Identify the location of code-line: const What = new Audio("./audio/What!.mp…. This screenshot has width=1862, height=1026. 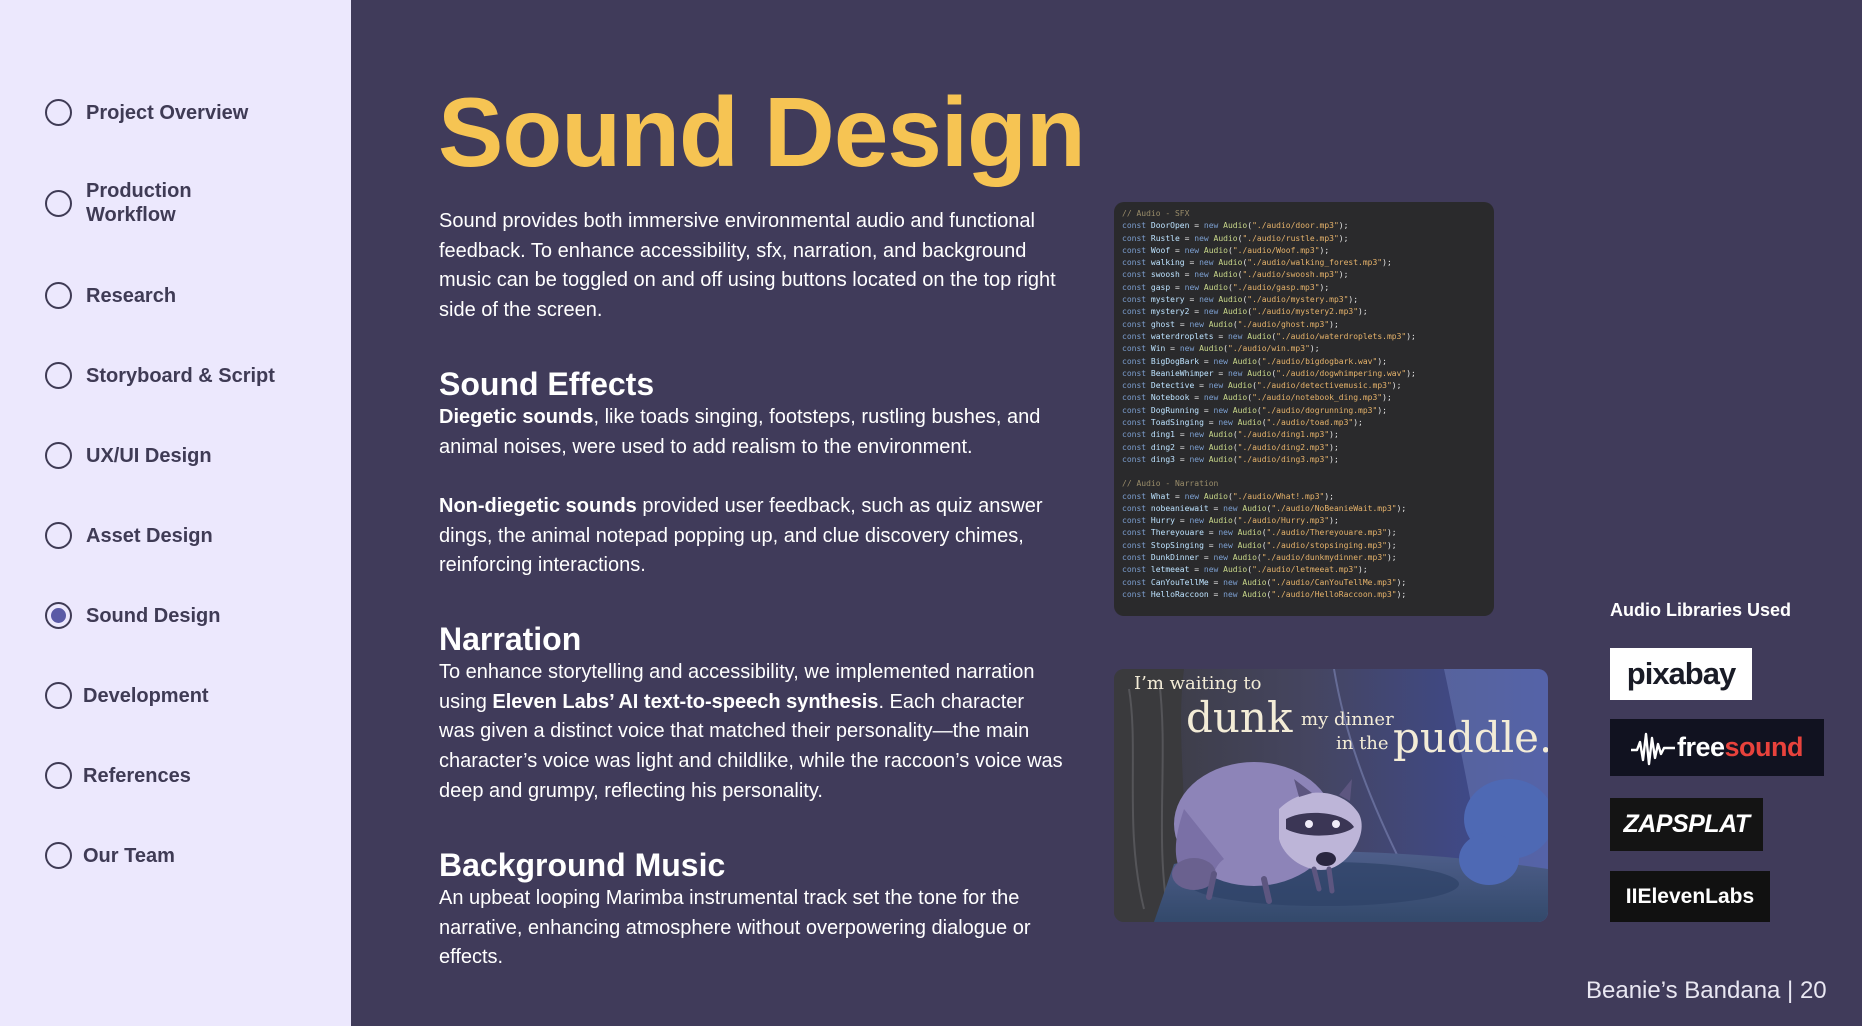
(1228, 496).